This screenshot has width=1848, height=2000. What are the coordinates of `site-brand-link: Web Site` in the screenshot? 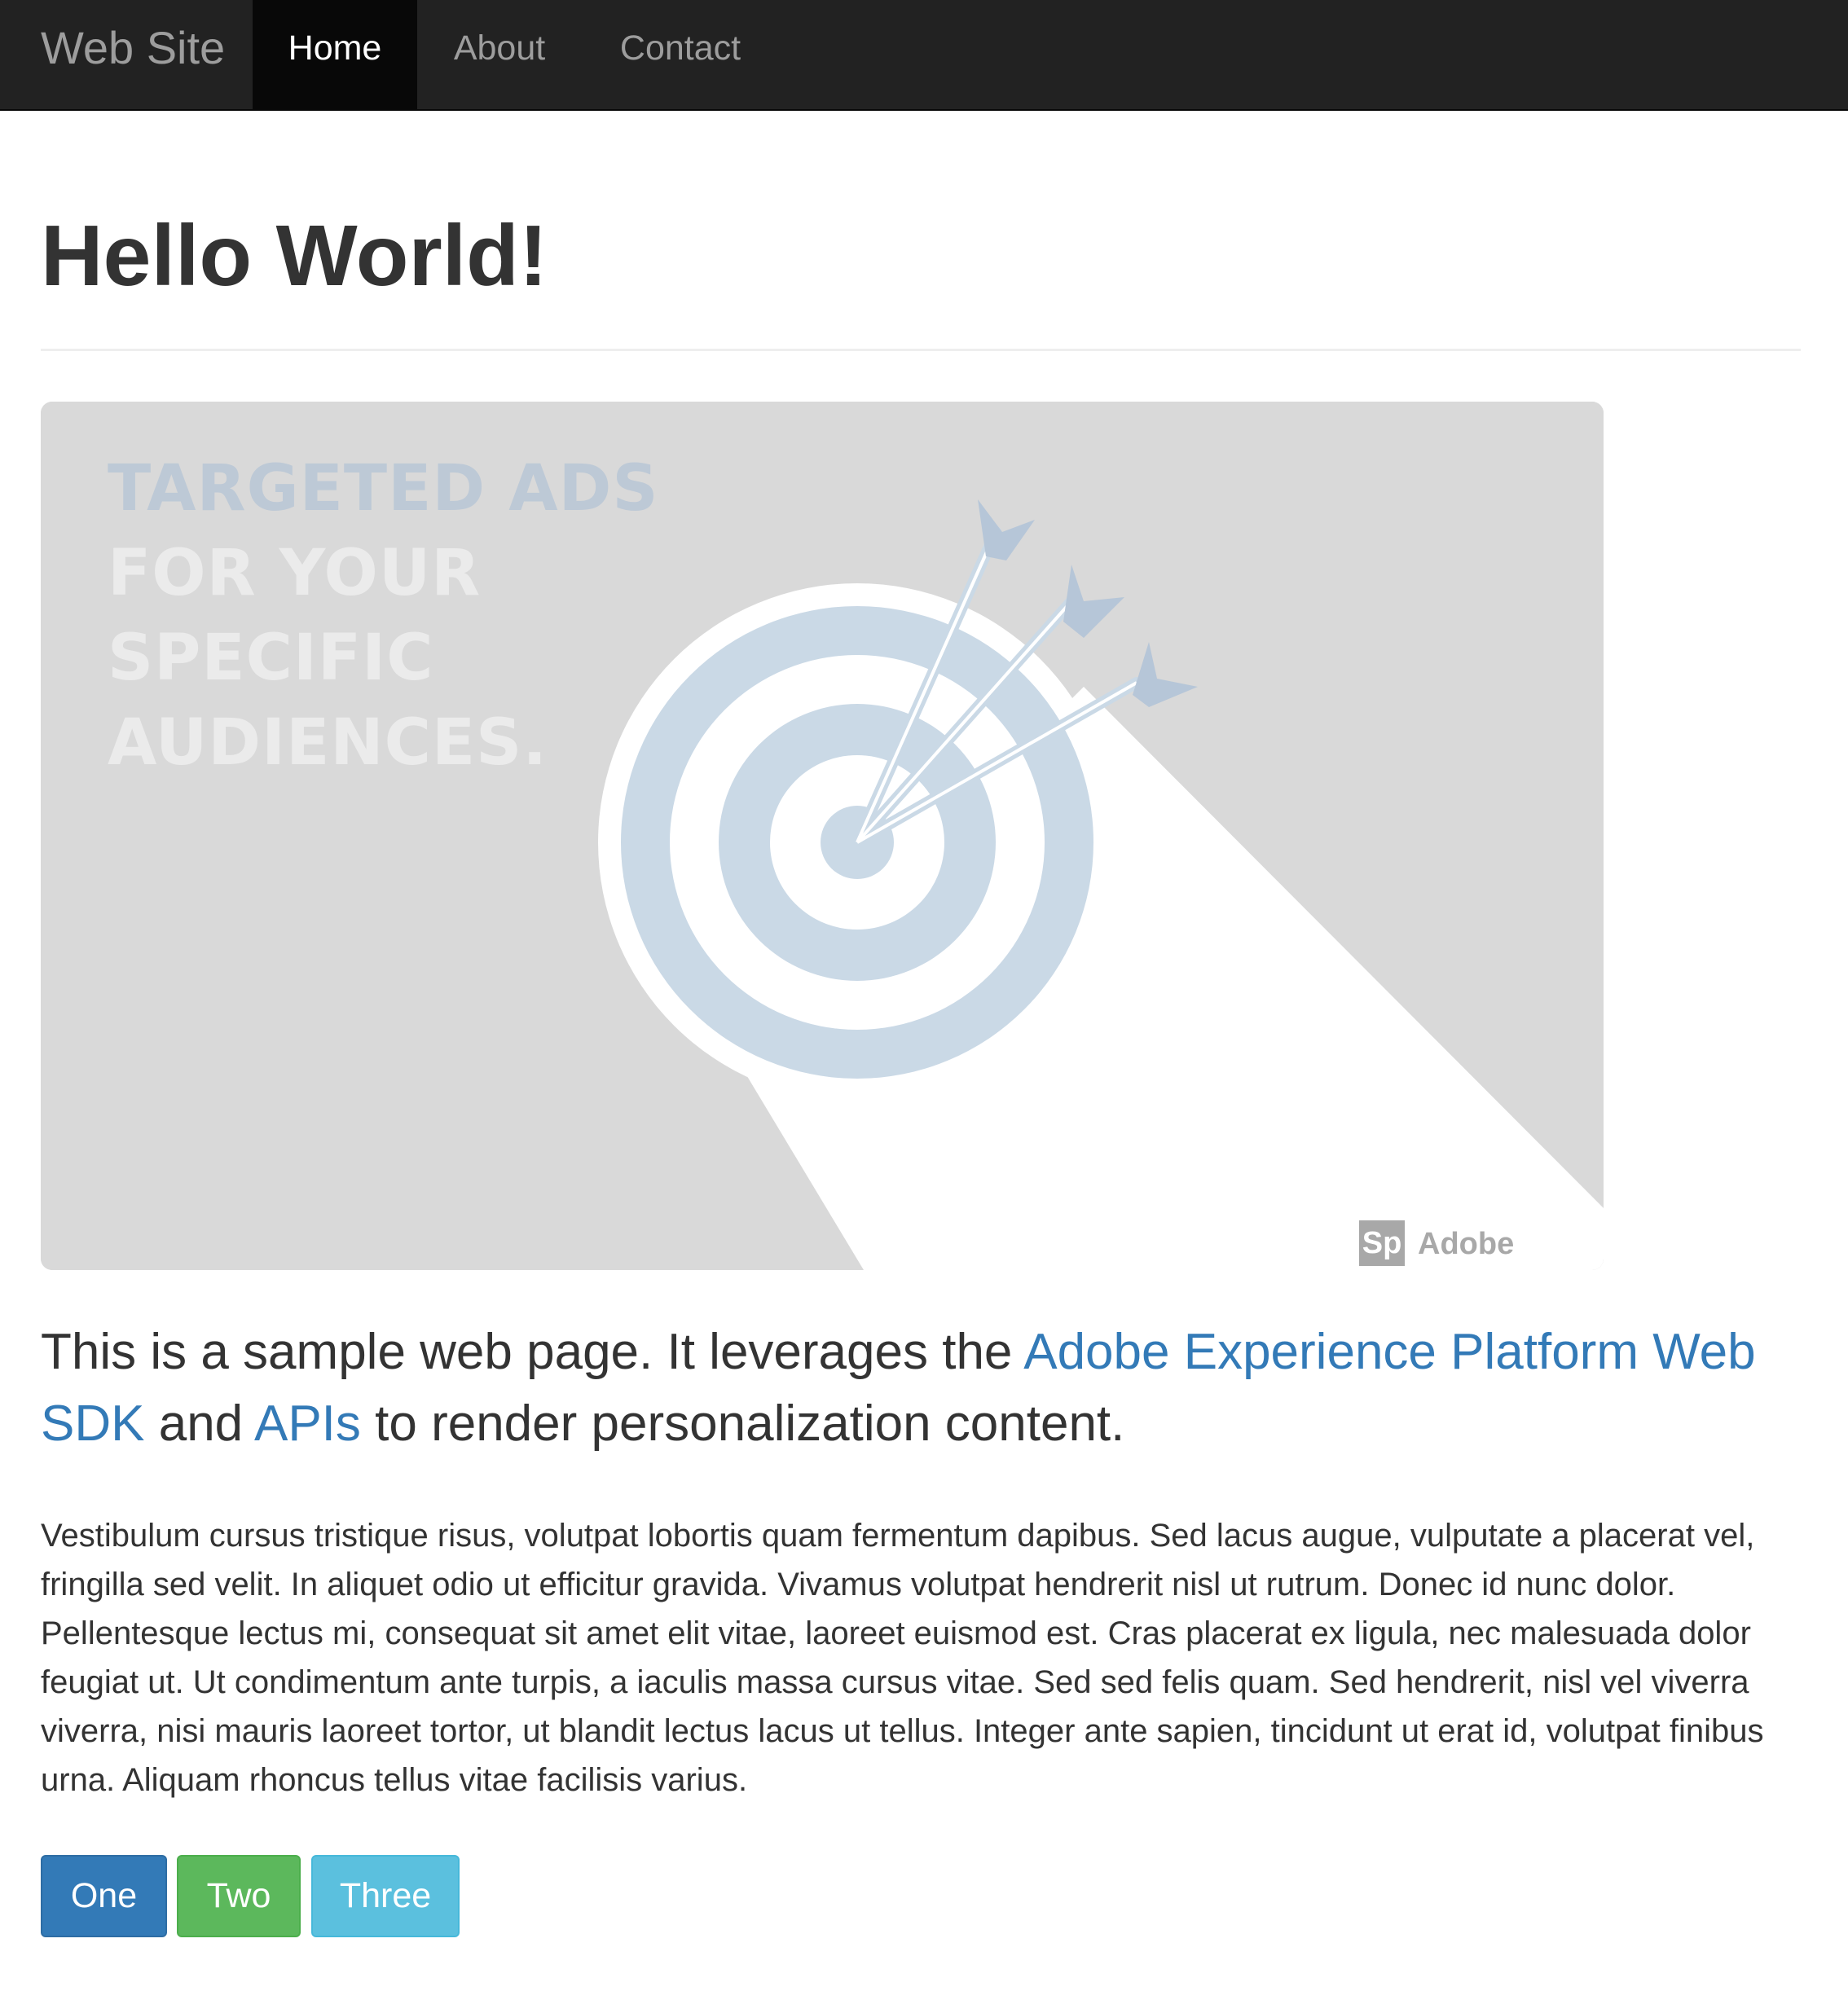 It's located at (133, 55).